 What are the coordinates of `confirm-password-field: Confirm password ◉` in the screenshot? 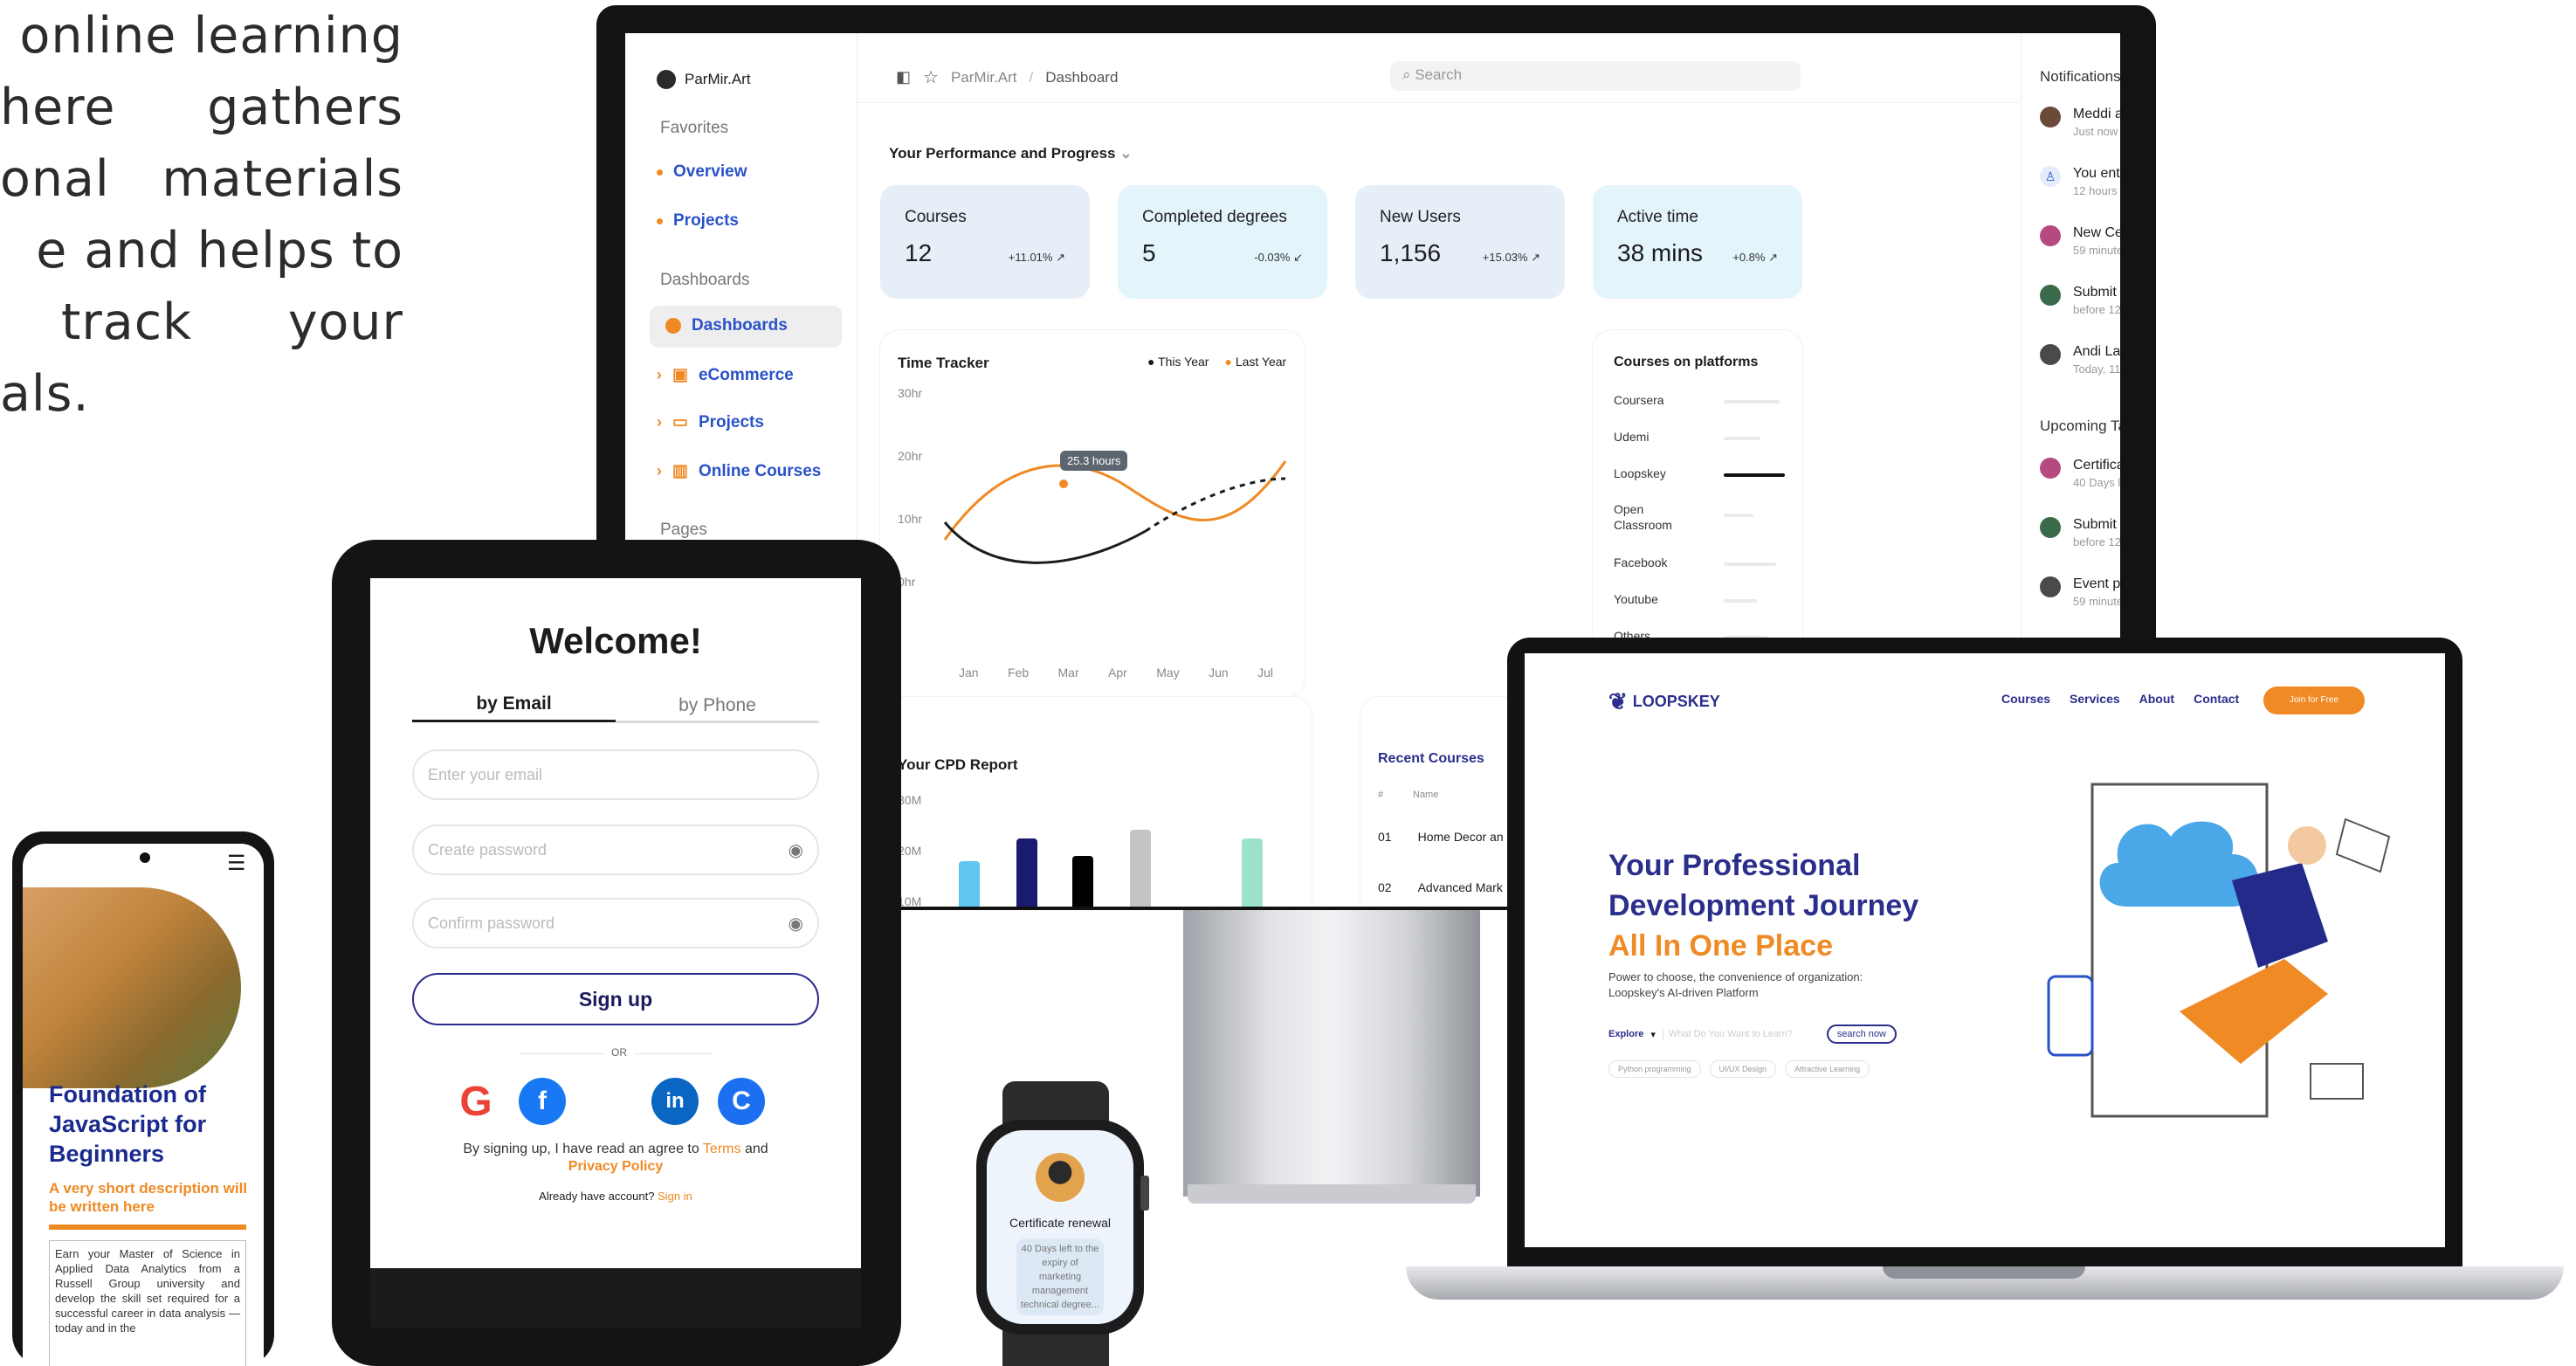 It's located at (615, 923).